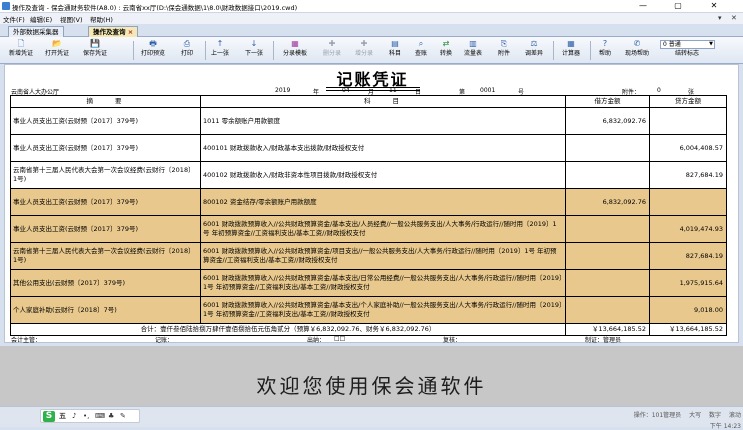 The width and height of the screenshot is (743, 430). Describe the element at coordinates (109, 32) in the screenshot. I see `tab-label: 操作及查询` at that location.